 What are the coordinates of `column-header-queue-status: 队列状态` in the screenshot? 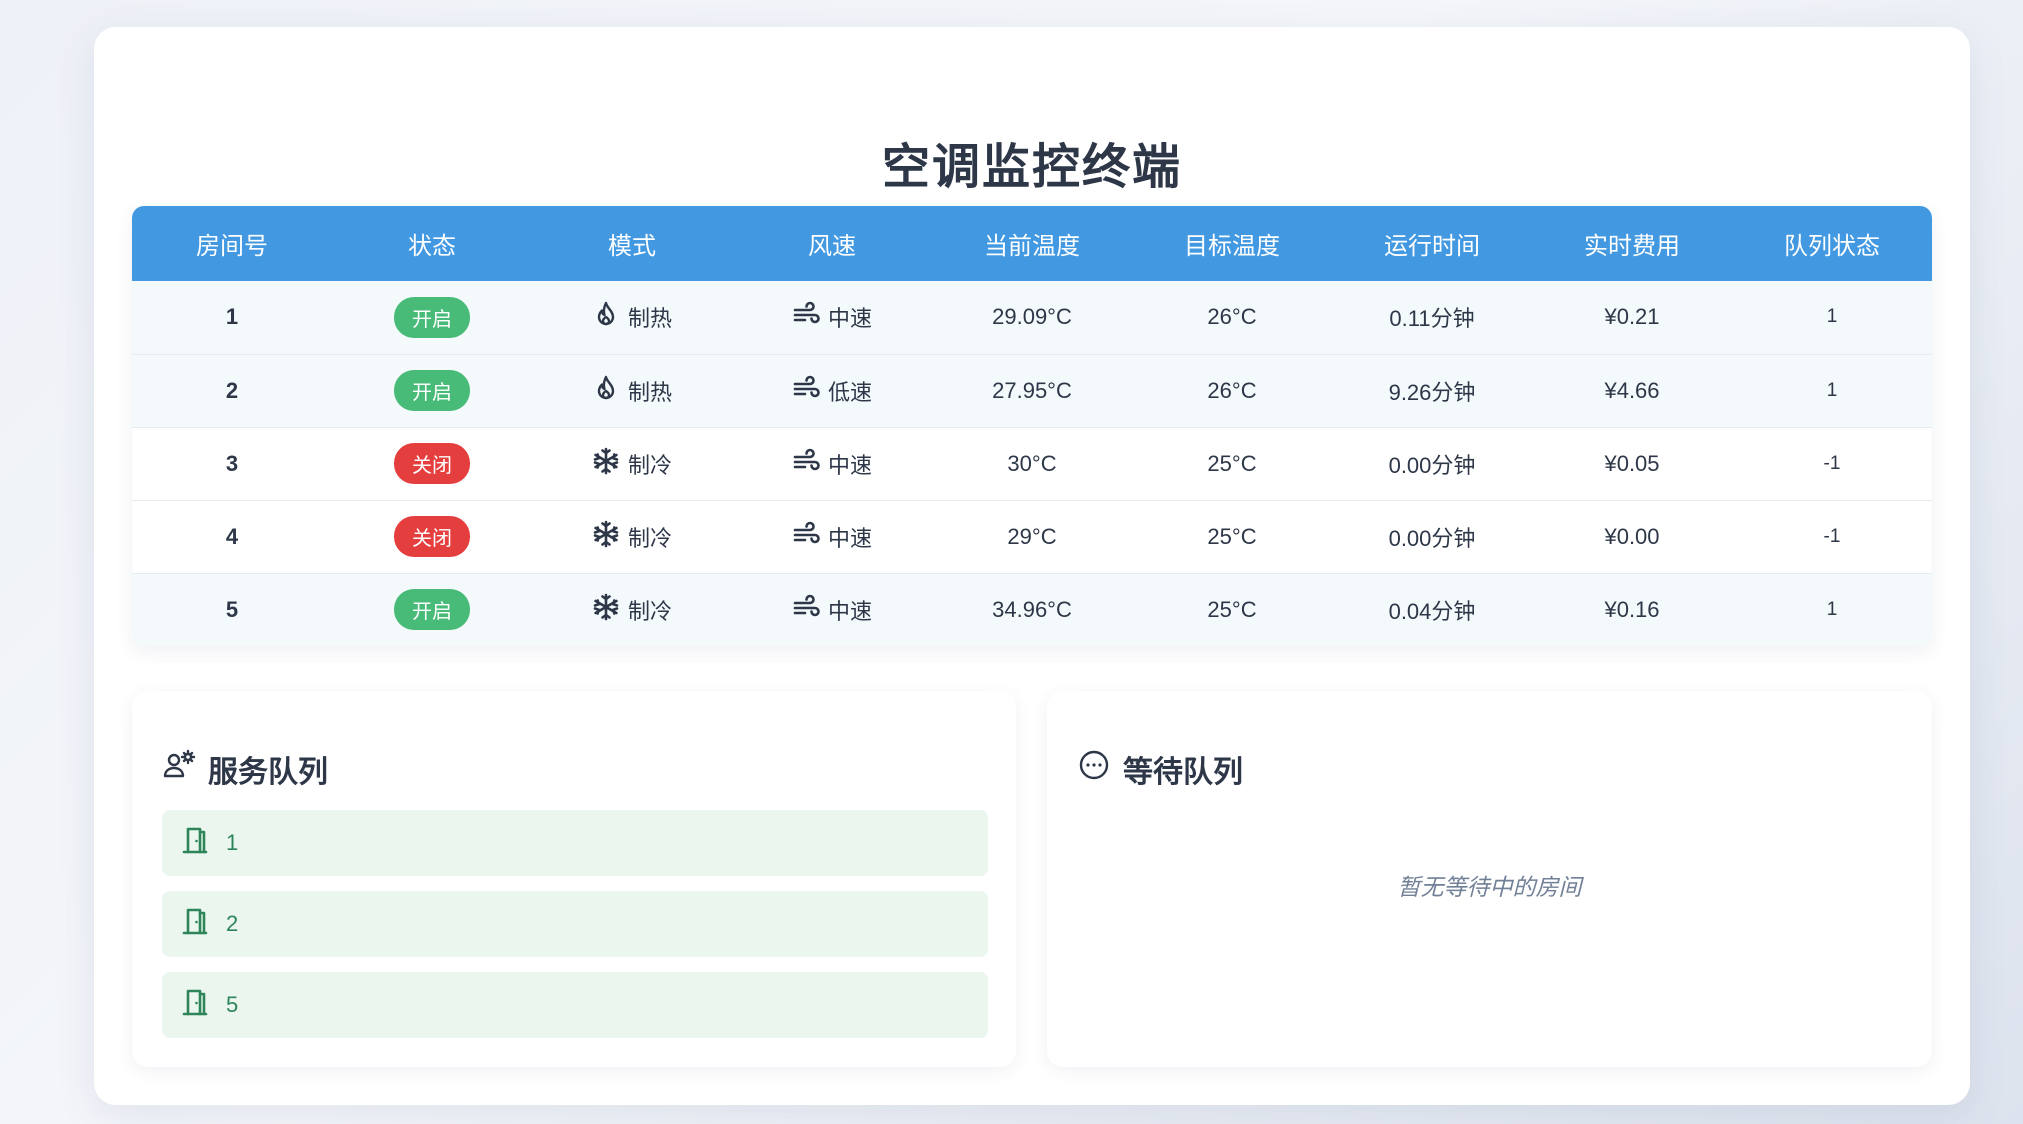 It's located at (1832, 246).